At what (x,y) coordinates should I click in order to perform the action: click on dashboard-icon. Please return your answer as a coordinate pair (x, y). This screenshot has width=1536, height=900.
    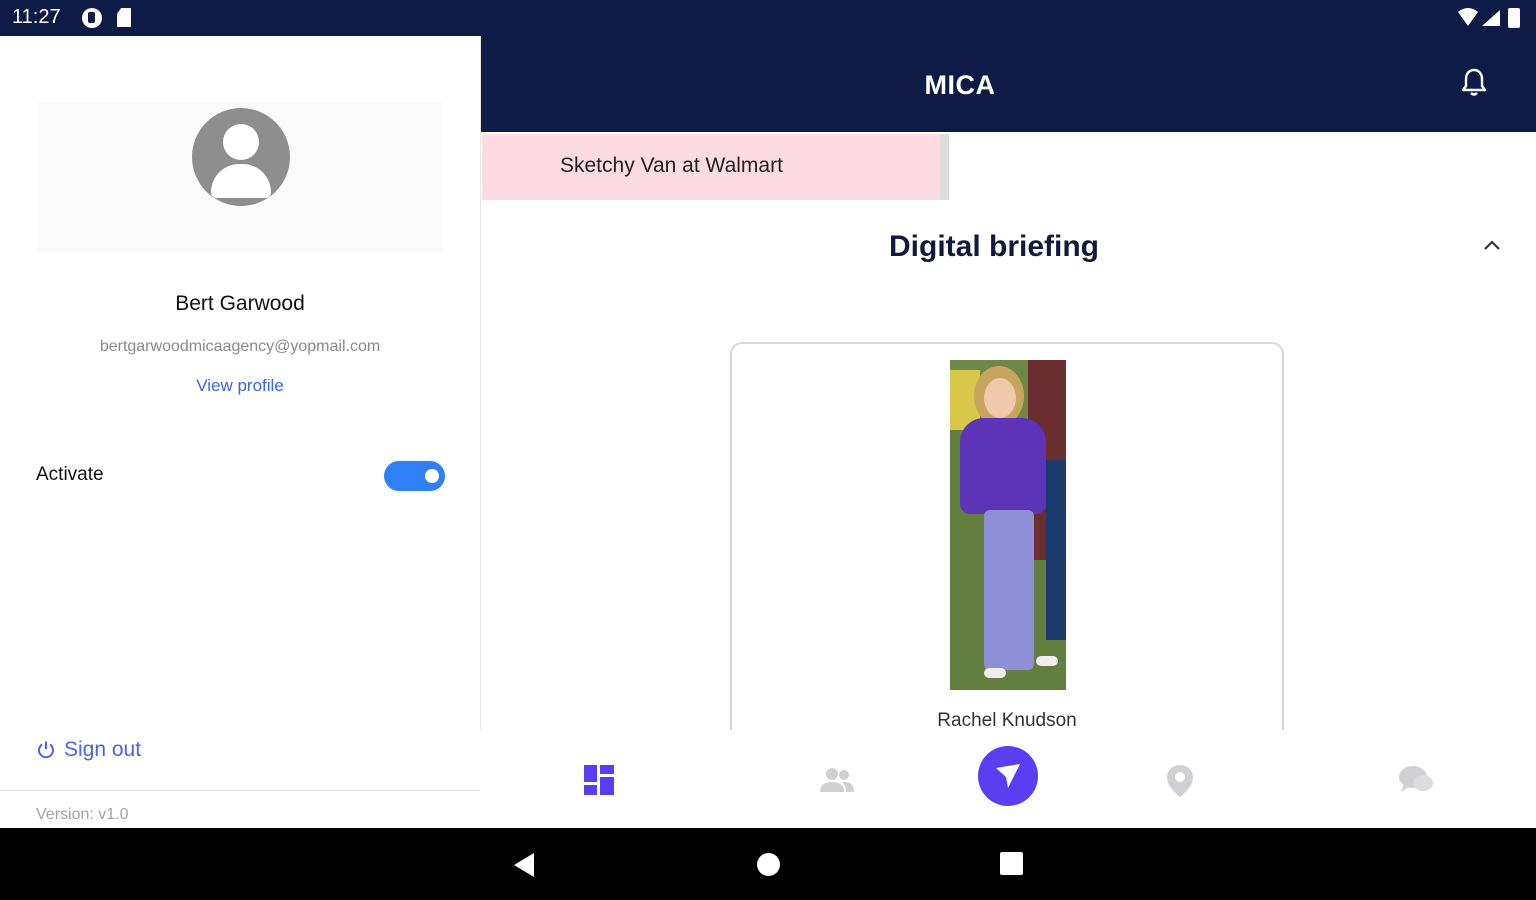
    Looking at the image, I should click on (599, 780).